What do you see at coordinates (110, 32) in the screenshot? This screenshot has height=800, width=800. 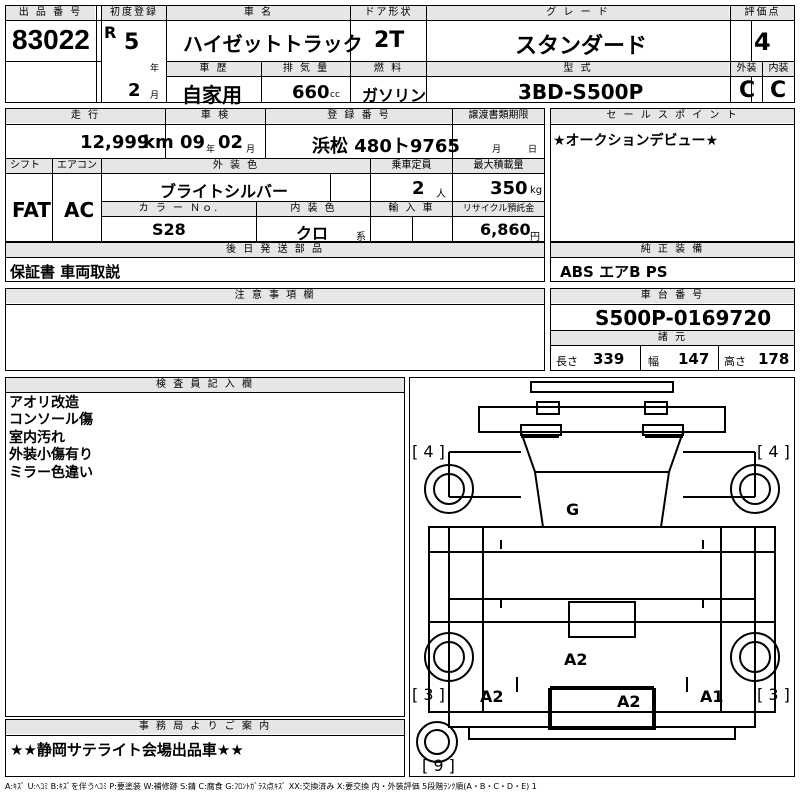 I see `era: R` at bounding box center [110, 32].